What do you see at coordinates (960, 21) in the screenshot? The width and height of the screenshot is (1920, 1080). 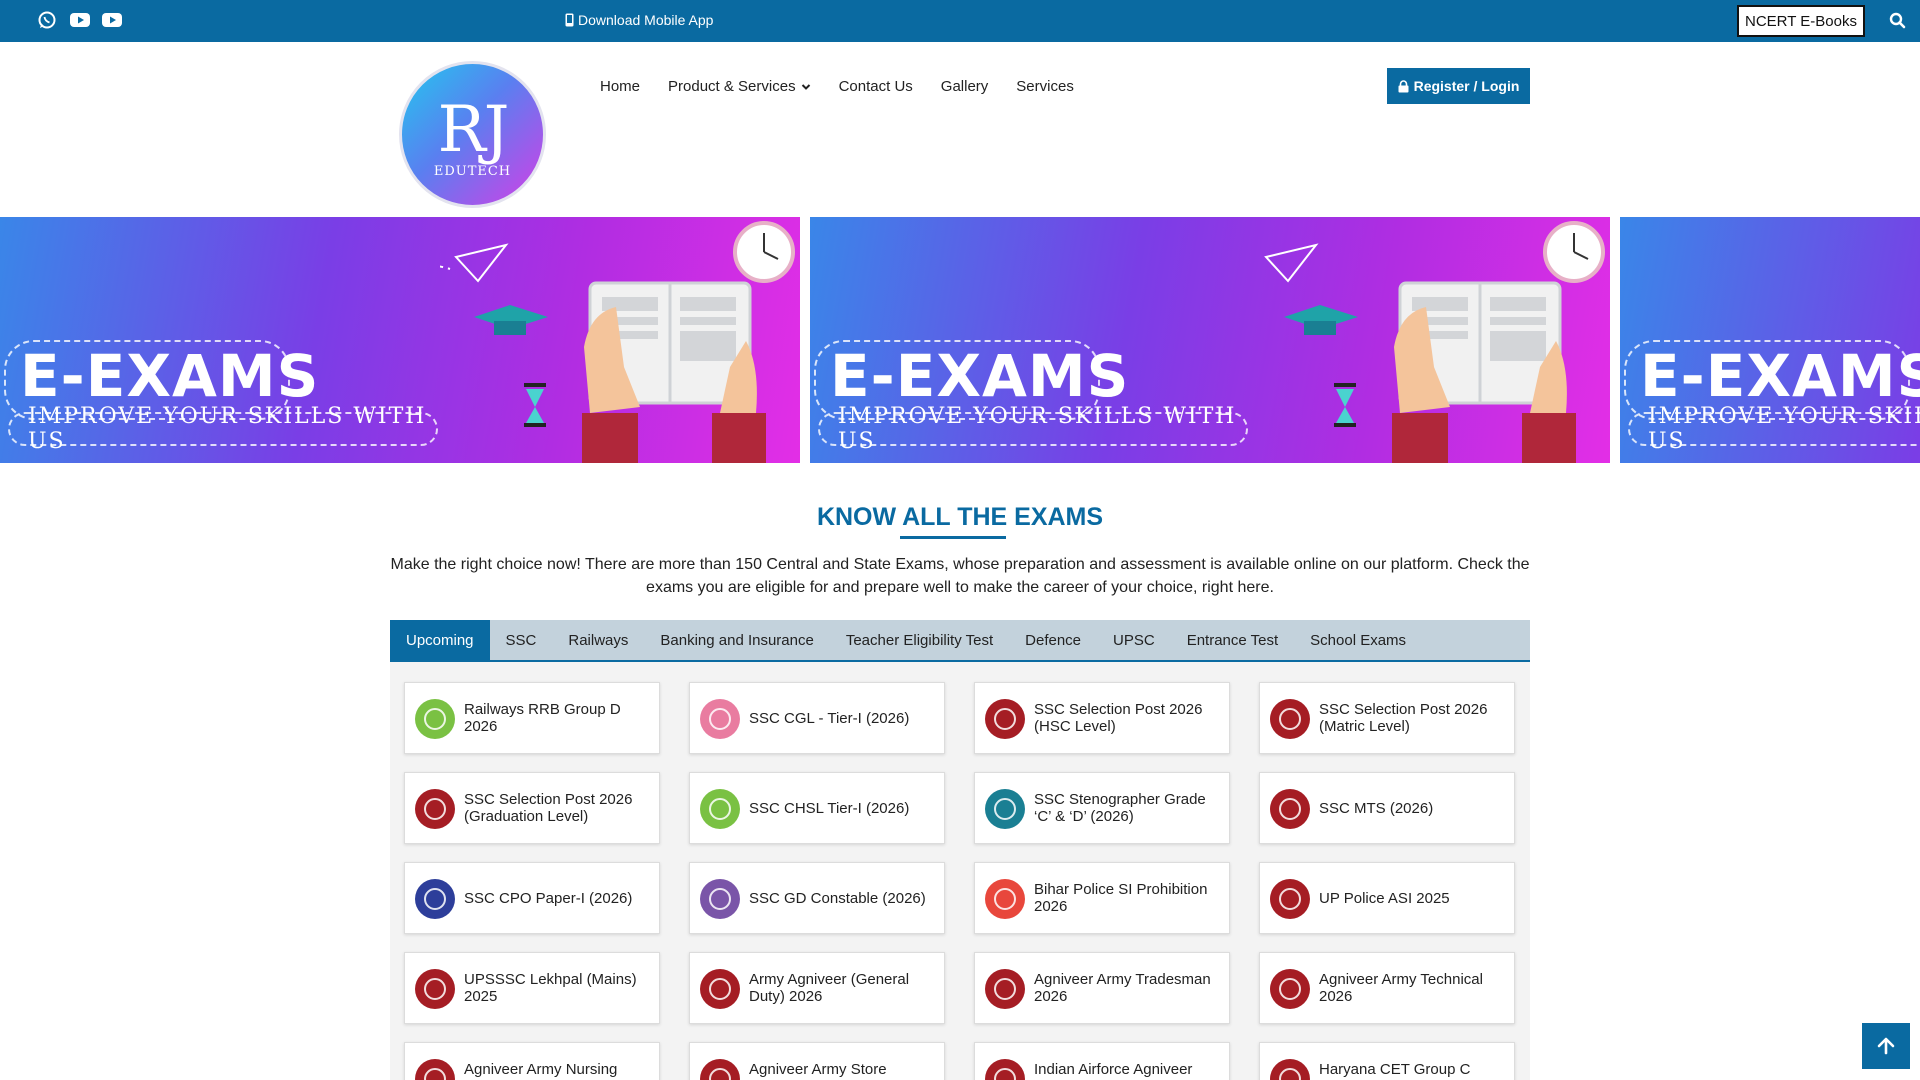 I see `top-bar: Download Mobile App NCERT E-Books` at bounding box center [960, 21].